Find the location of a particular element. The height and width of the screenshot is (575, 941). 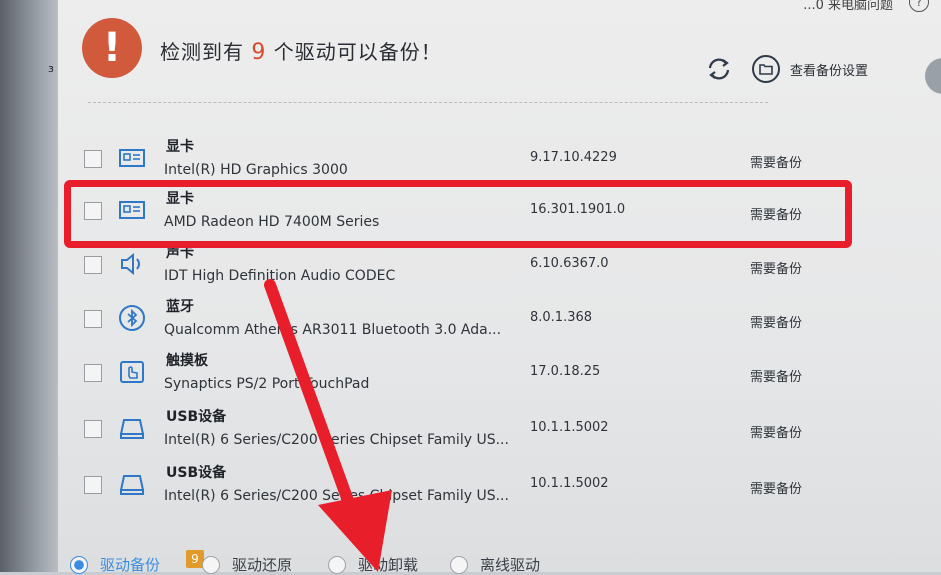

driver-category: 显卡 is located at coordinates (180, 147).